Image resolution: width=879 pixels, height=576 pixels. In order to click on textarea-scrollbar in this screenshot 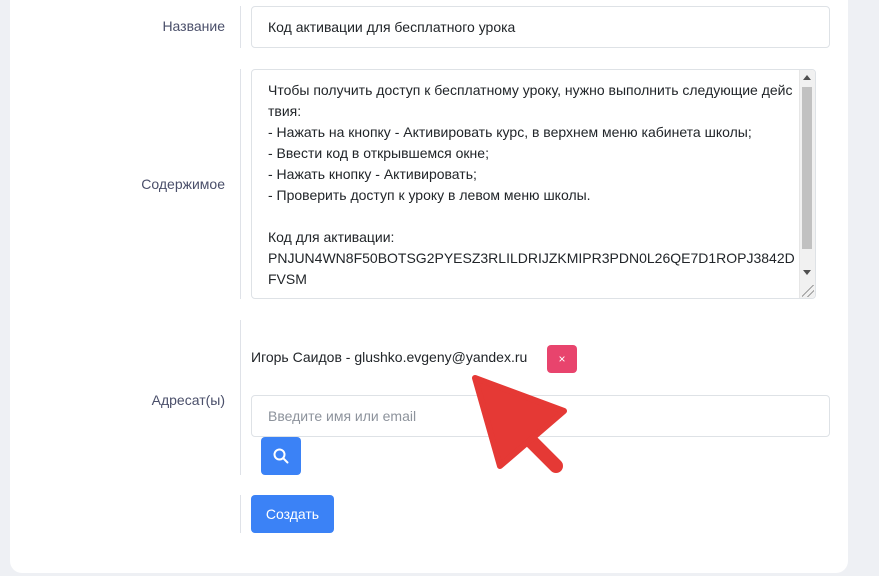, I will do `click(807, 184)`.